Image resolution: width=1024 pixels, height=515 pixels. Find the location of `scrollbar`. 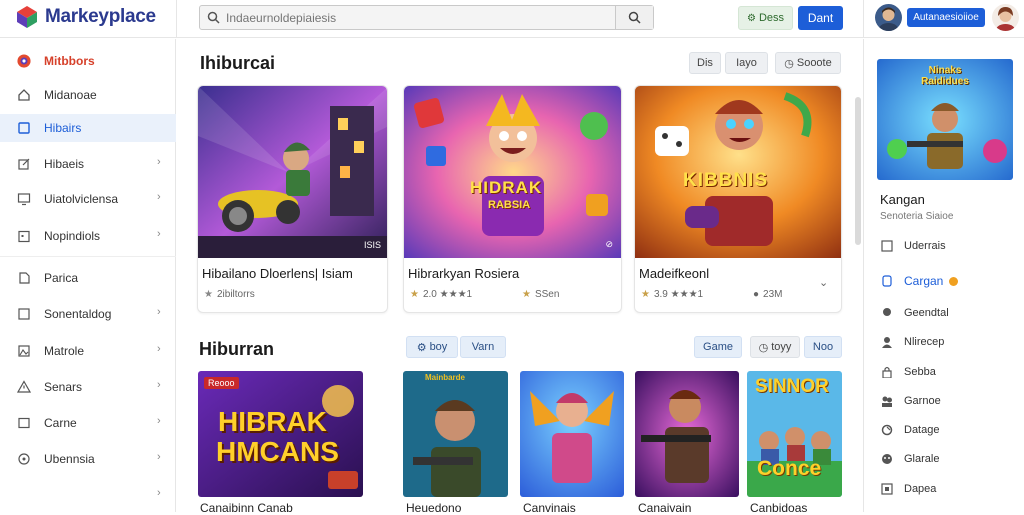

scrollbar is located at coordinates (858, 171).